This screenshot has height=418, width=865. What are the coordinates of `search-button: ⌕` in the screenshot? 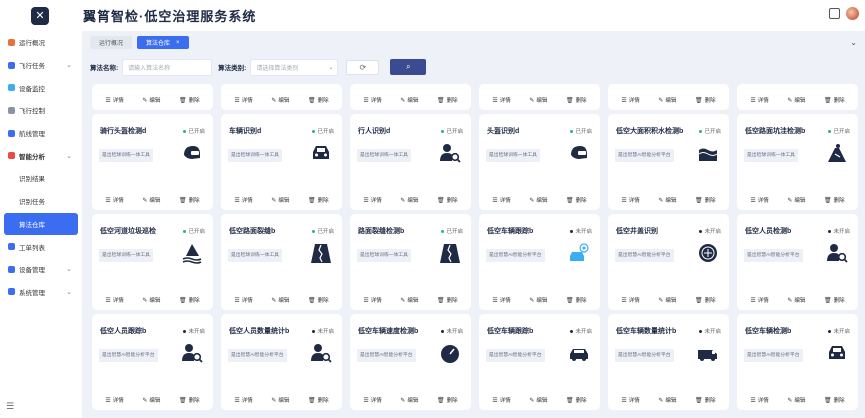 It's located at (408, 67).